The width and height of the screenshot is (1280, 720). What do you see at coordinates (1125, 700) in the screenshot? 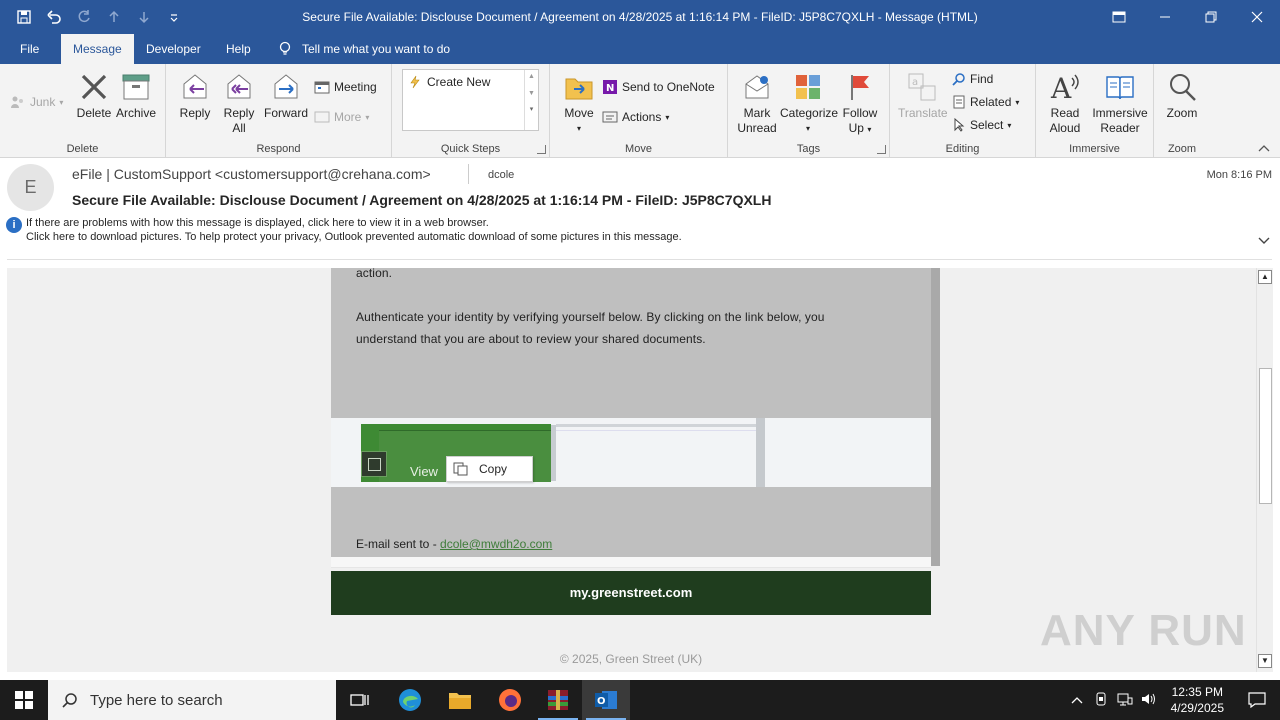
I see `network-icon` at bounding box center [1125, 700].